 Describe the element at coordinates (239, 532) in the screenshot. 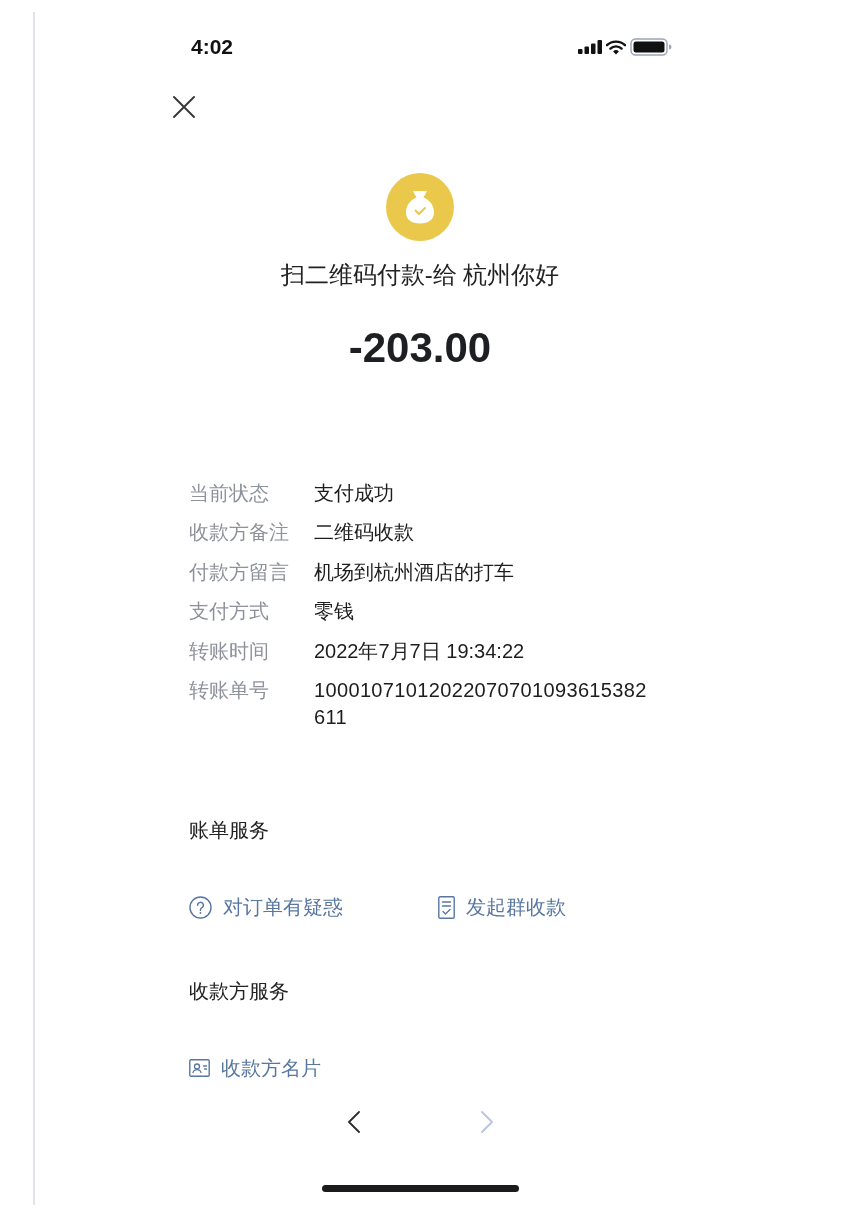

I see `detail-label: 收款方备注` at that location.